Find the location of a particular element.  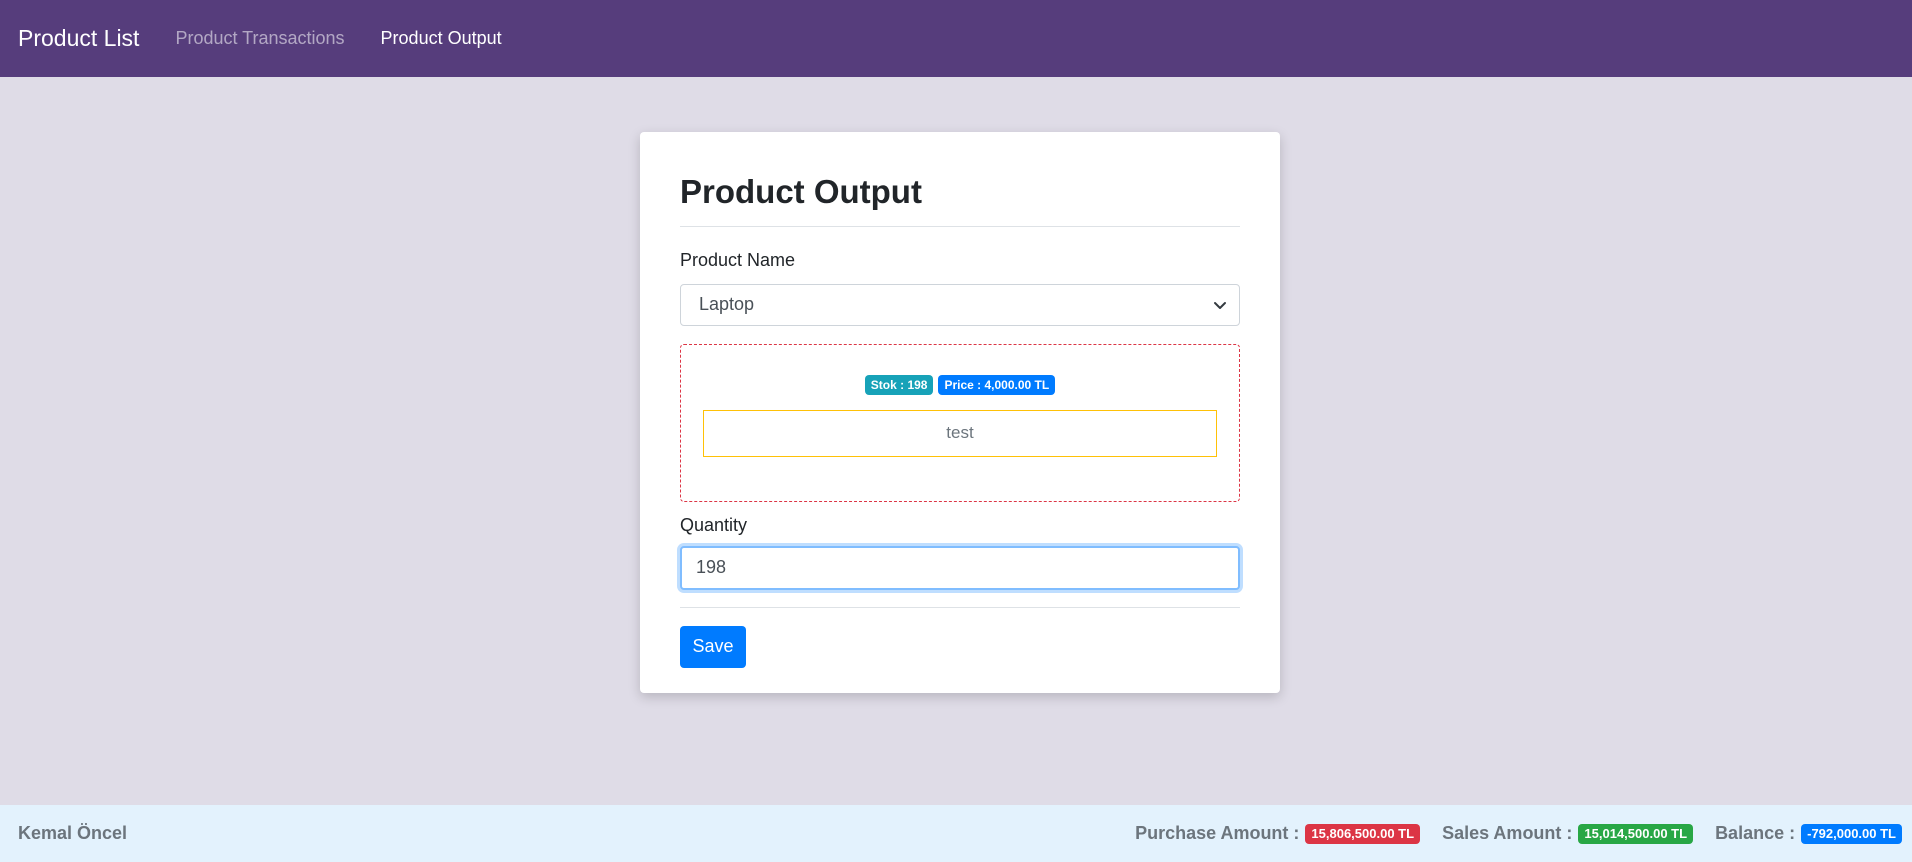

purchase-amount-stat: Purchase Amount : 15,806,500.00 TL is located at coordinates (1278, 833).